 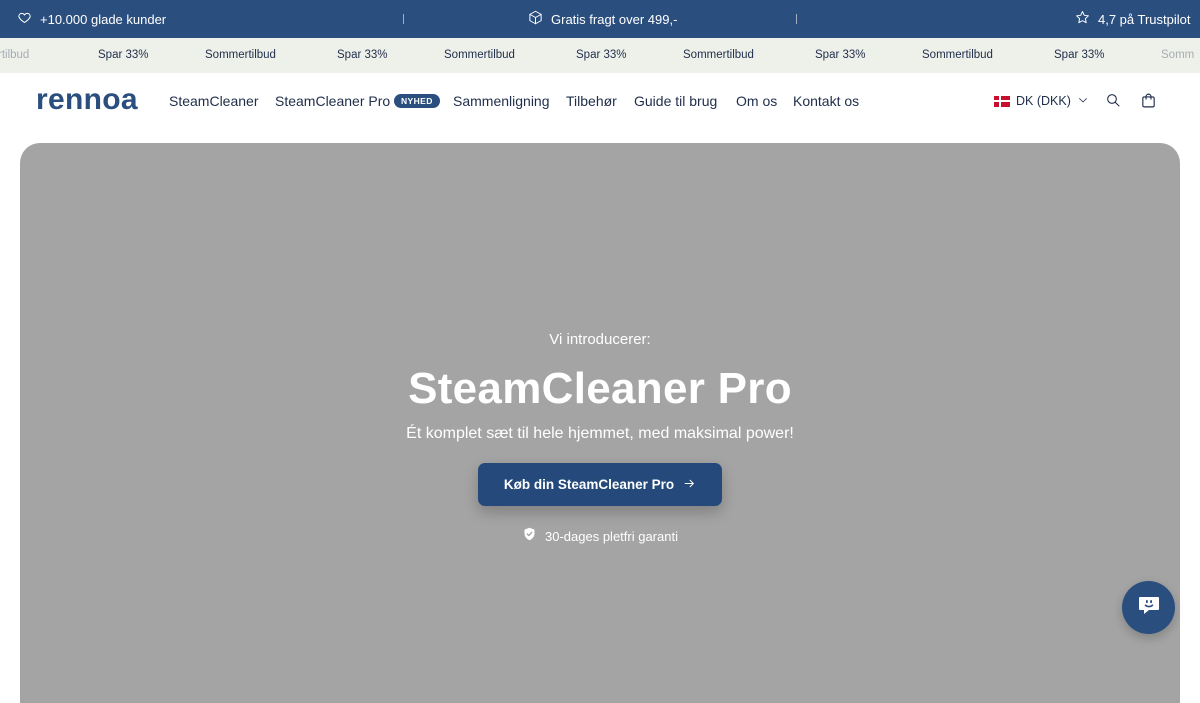 What do you see at coordinates (332, 101) in the screenshot?
I see `nav-link-steamcleaner-pro: SteamCleaner Pro` at bounding box center [332, 101].